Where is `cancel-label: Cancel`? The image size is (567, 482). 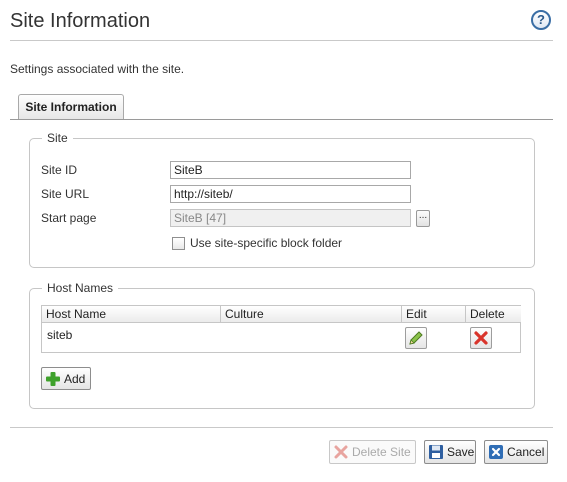
cancel-label: Cancel is located at coordinates (526, 452).